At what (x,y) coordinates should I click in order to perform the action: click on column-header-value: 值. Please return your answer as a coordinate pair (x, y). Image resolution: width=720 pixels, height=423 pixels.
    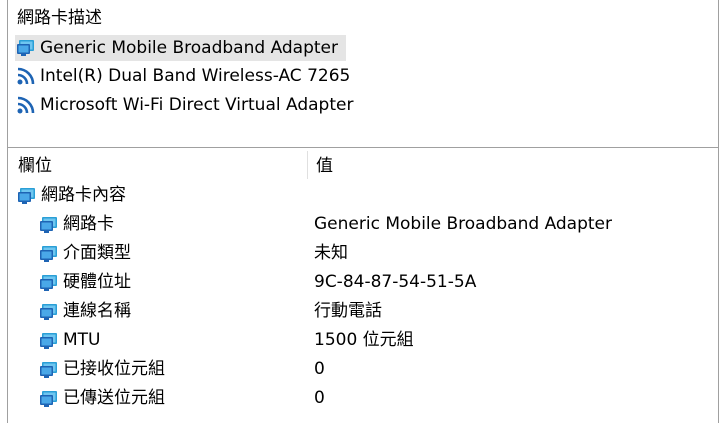
    Looking at the image, I should click on (324, 166).